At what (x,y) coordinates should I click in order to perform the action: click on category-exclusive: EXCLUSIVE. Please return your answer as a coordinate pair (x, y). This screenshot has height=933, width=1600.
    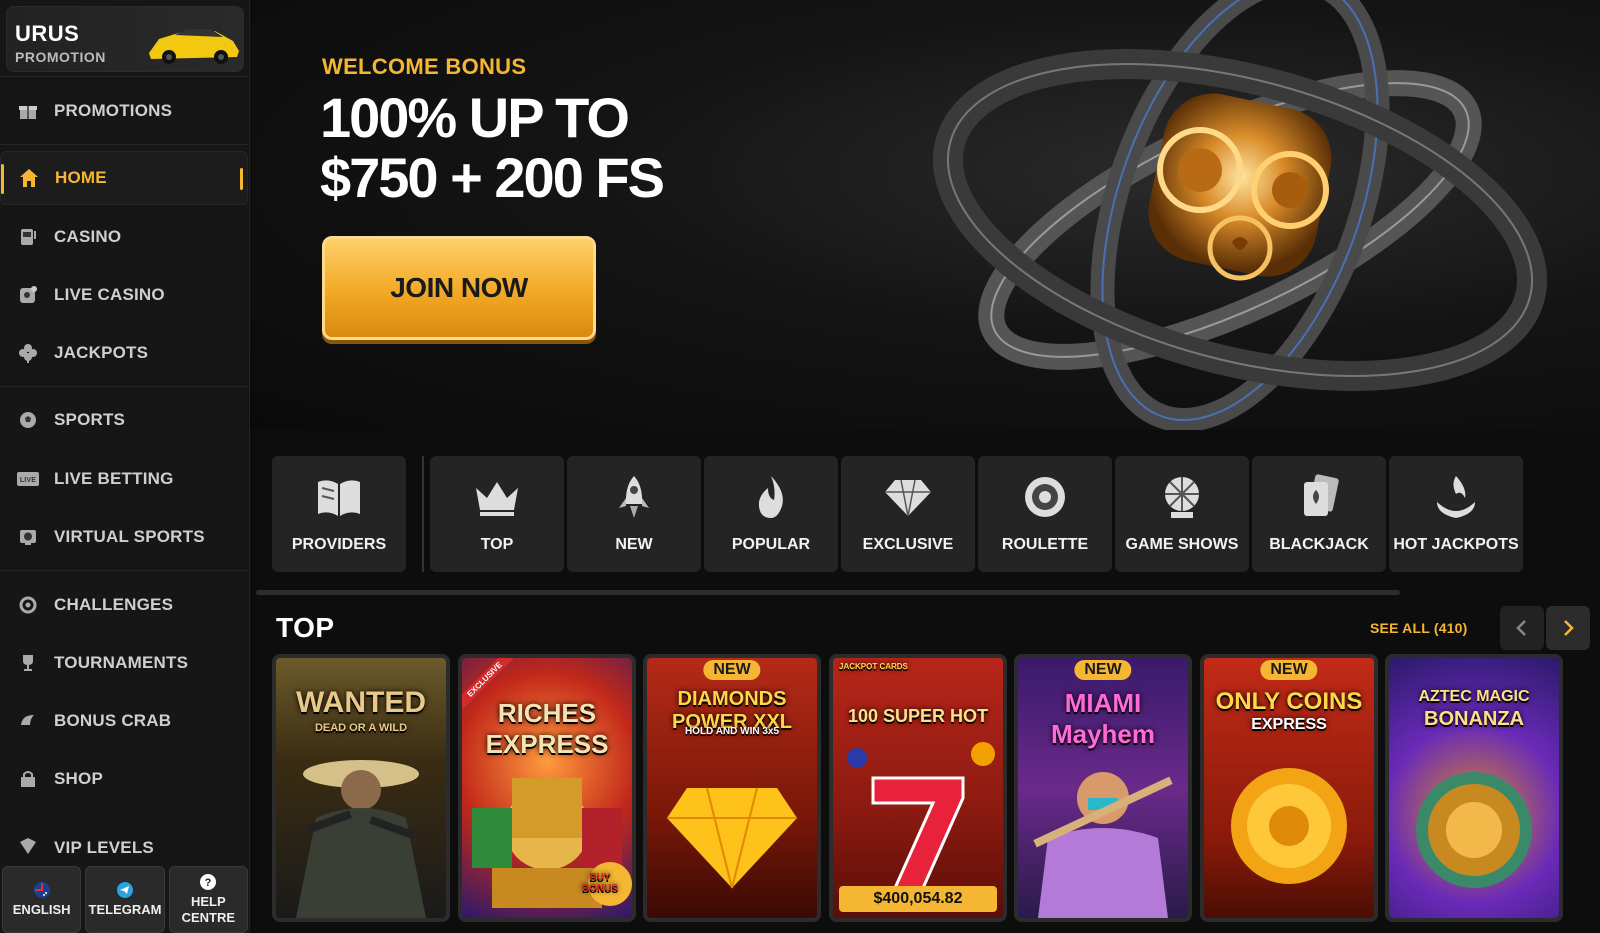
    Looking at the image, I should click on (908, 514).